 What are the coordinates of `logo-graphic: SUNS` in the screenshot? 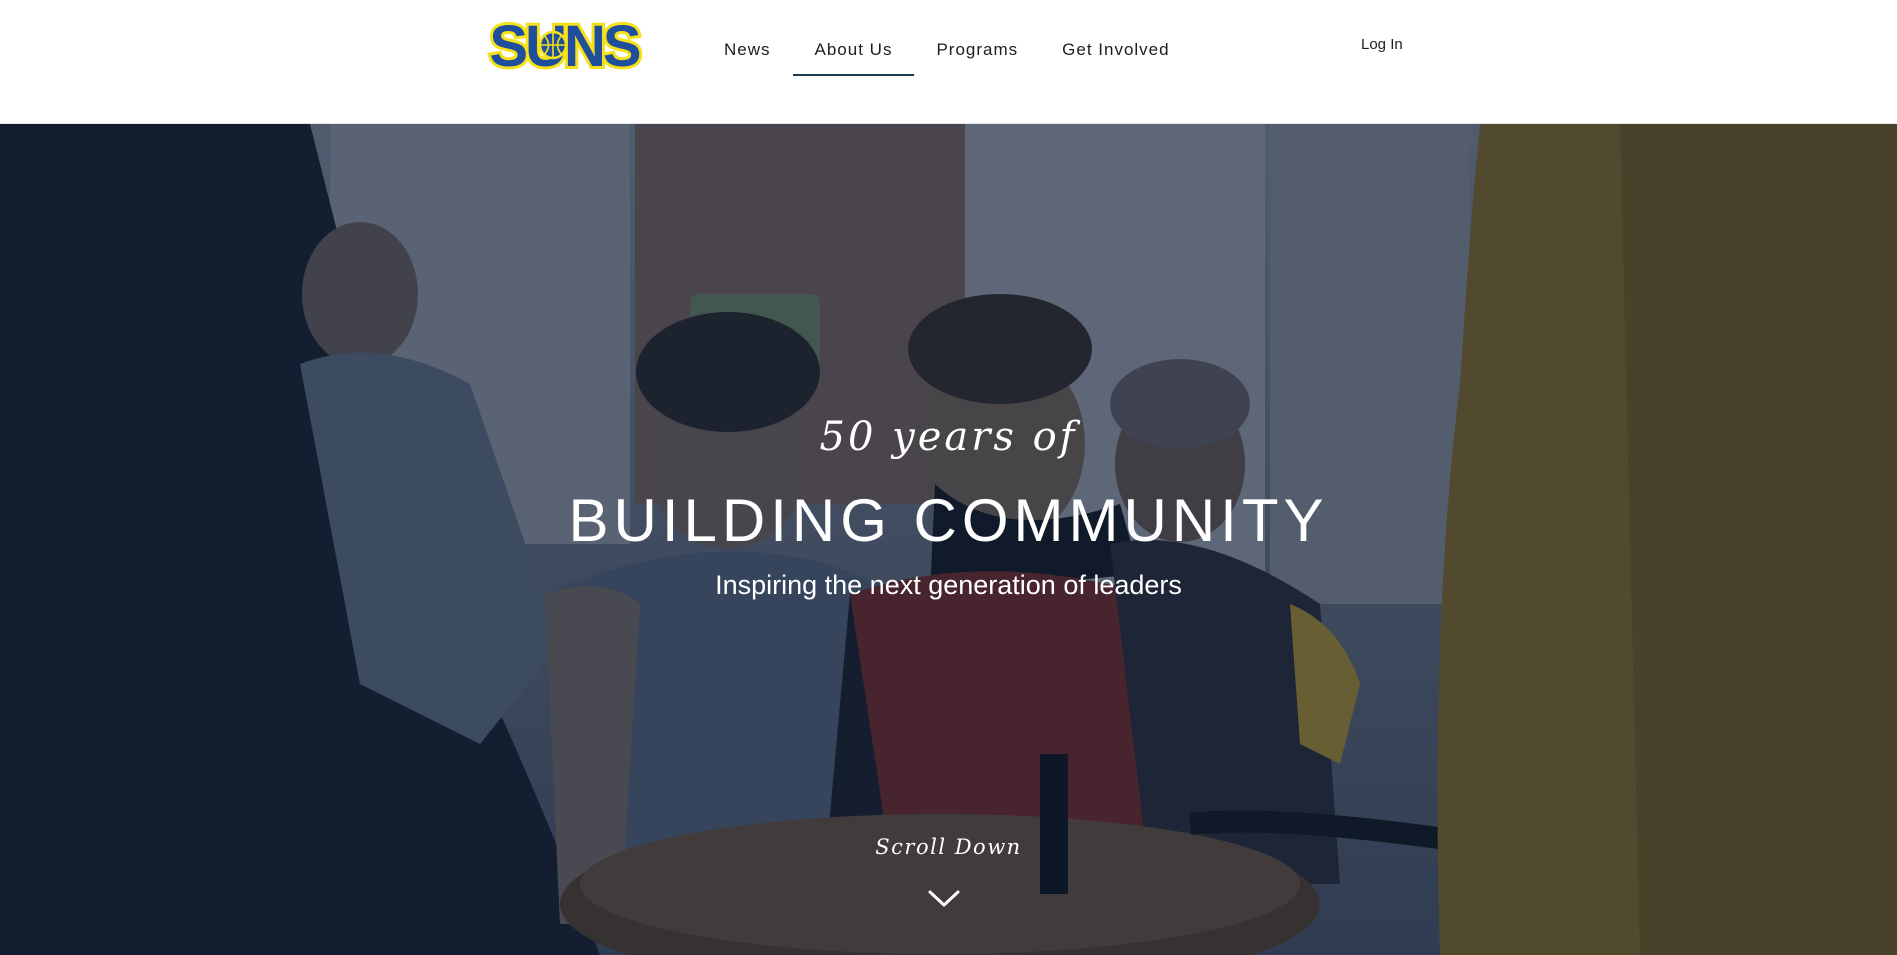 It's located at (565, 45).